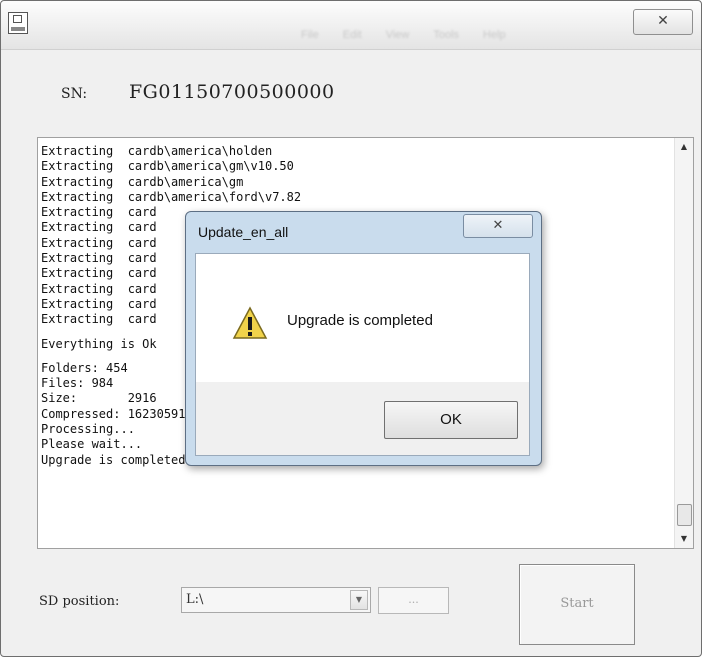 Image resolution: width=702 pixels, height=665 pixels. Describe the element at coordinates (451, 420) in the screenshot. I see `ok-button: OK` at that location.